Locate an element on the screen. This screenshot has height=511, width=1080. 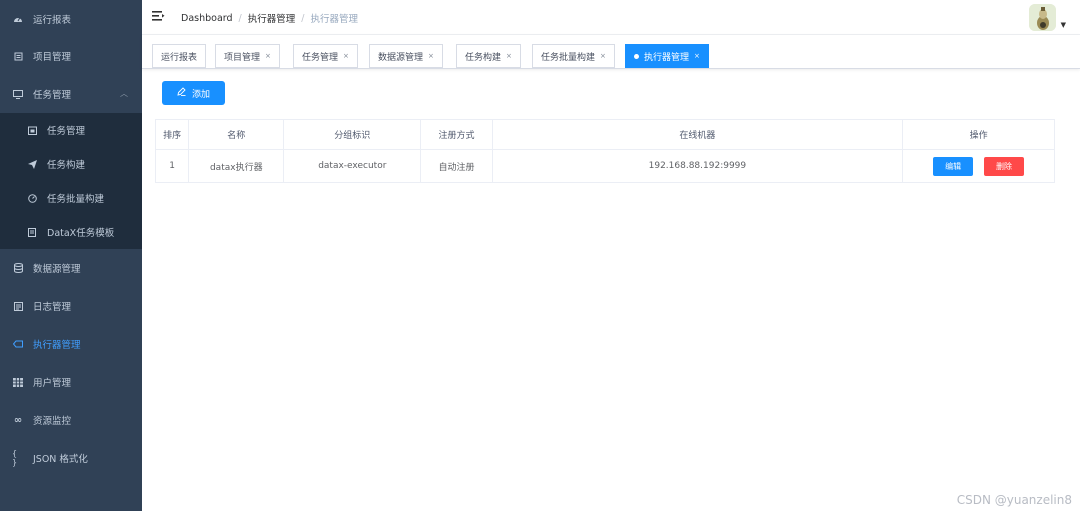
cell-group: datax-executor is located at coordinates (352, 166).